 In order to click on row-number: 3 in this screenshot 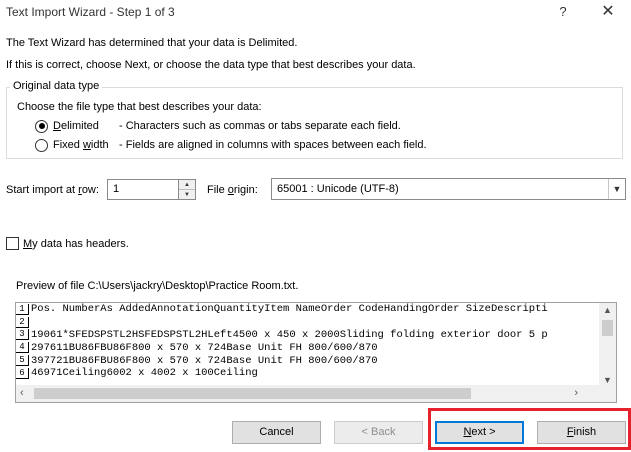, I will do `click(22, 335)`.